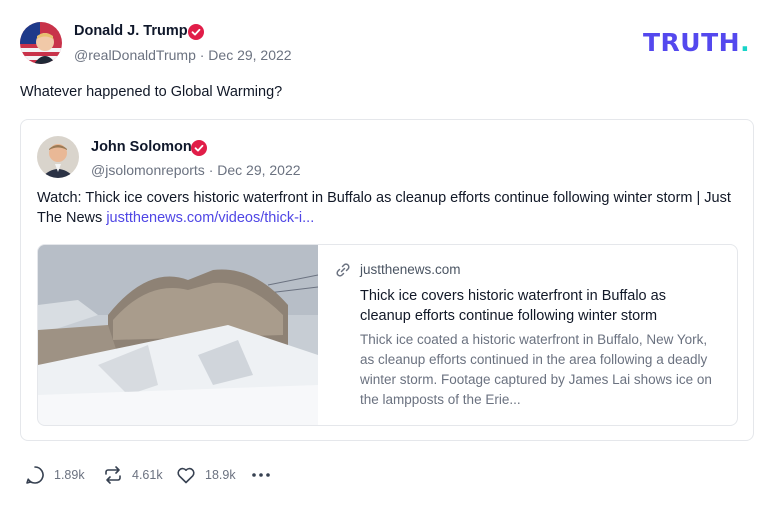  I want to click on more-button, so click(261, 475).